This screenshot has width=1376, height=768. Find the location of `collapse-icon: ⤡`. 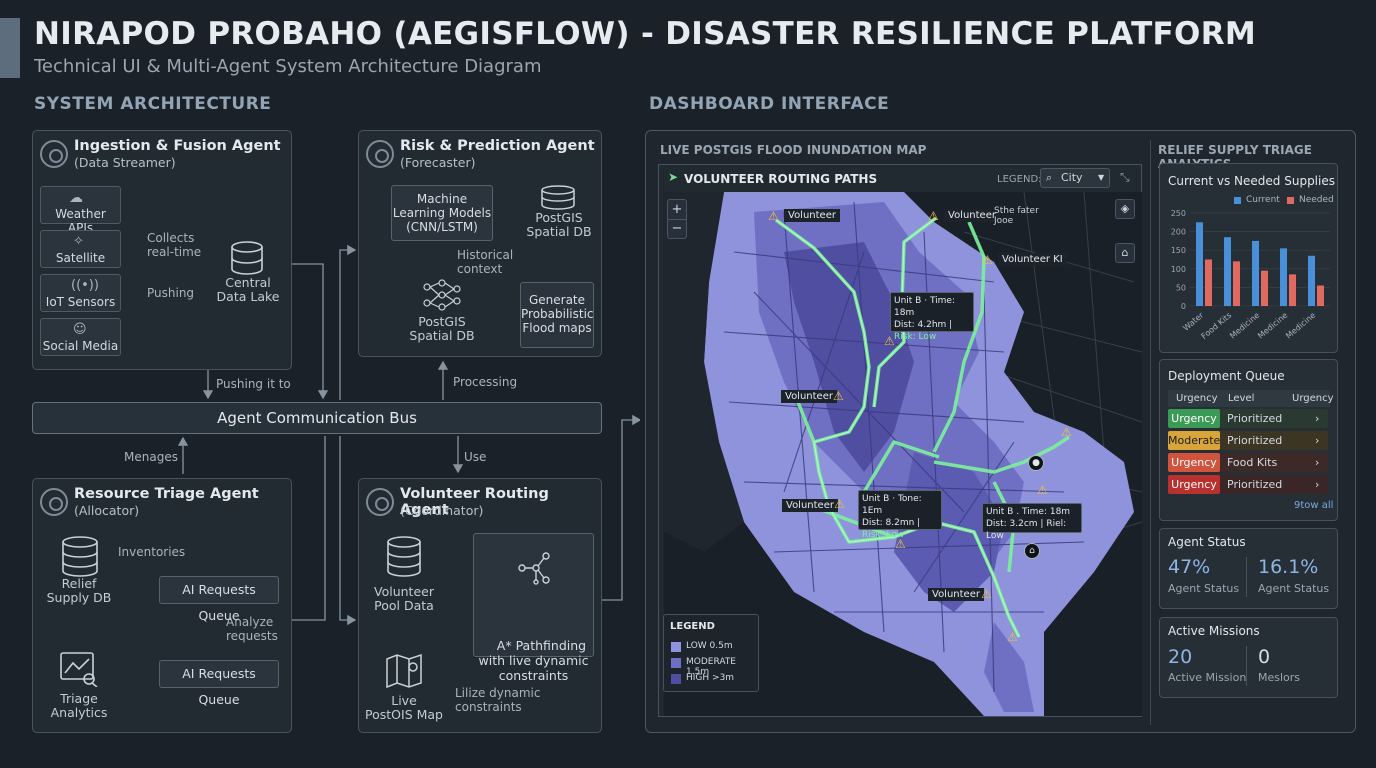

collapse-icon: ⤡ is located at coordinates (1125, 177).